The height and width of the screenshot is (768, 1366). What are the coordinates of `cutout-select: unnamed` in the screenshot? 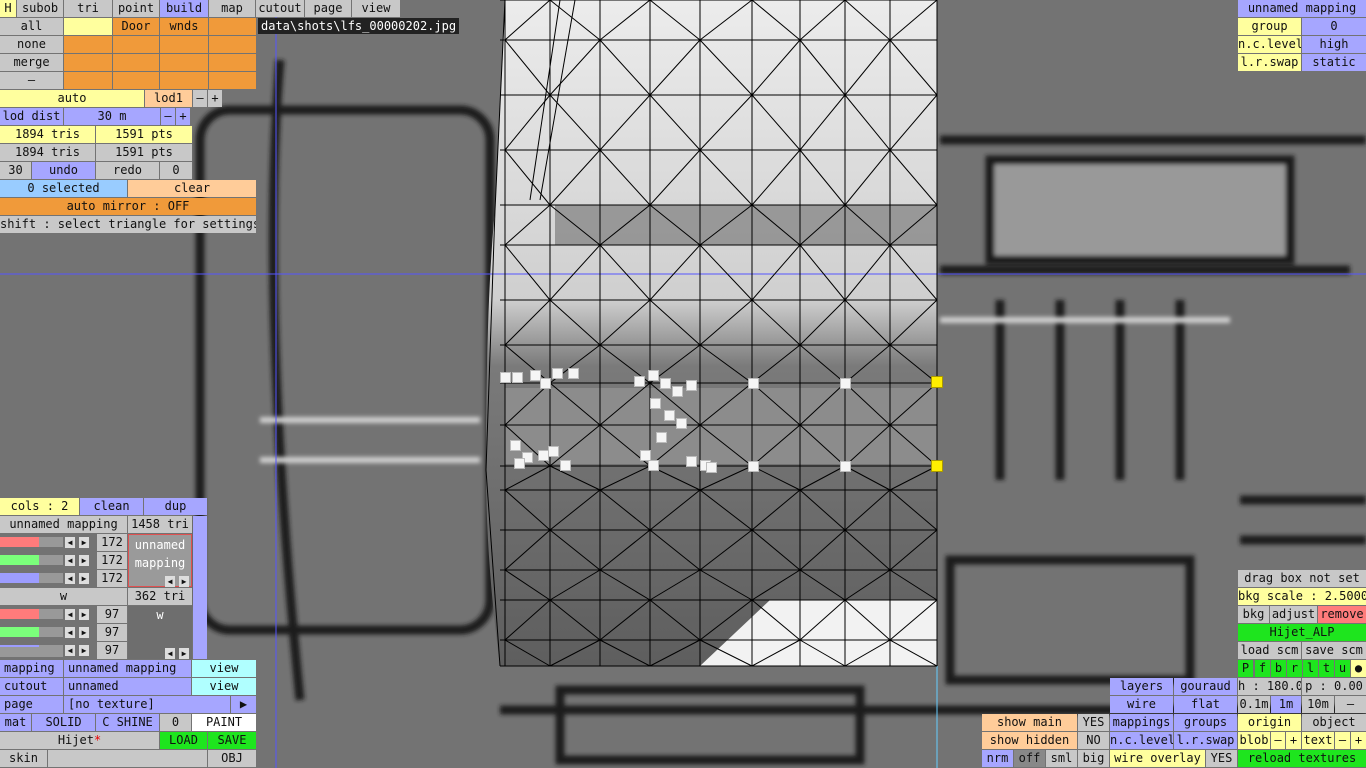 It's located at (127, 686).